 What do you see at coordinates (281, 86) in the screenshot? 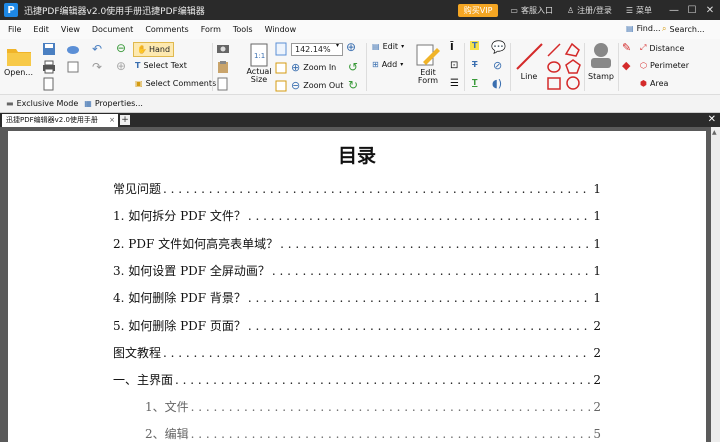
I see `fit-visible-icon` at bounding box center [281, 86].